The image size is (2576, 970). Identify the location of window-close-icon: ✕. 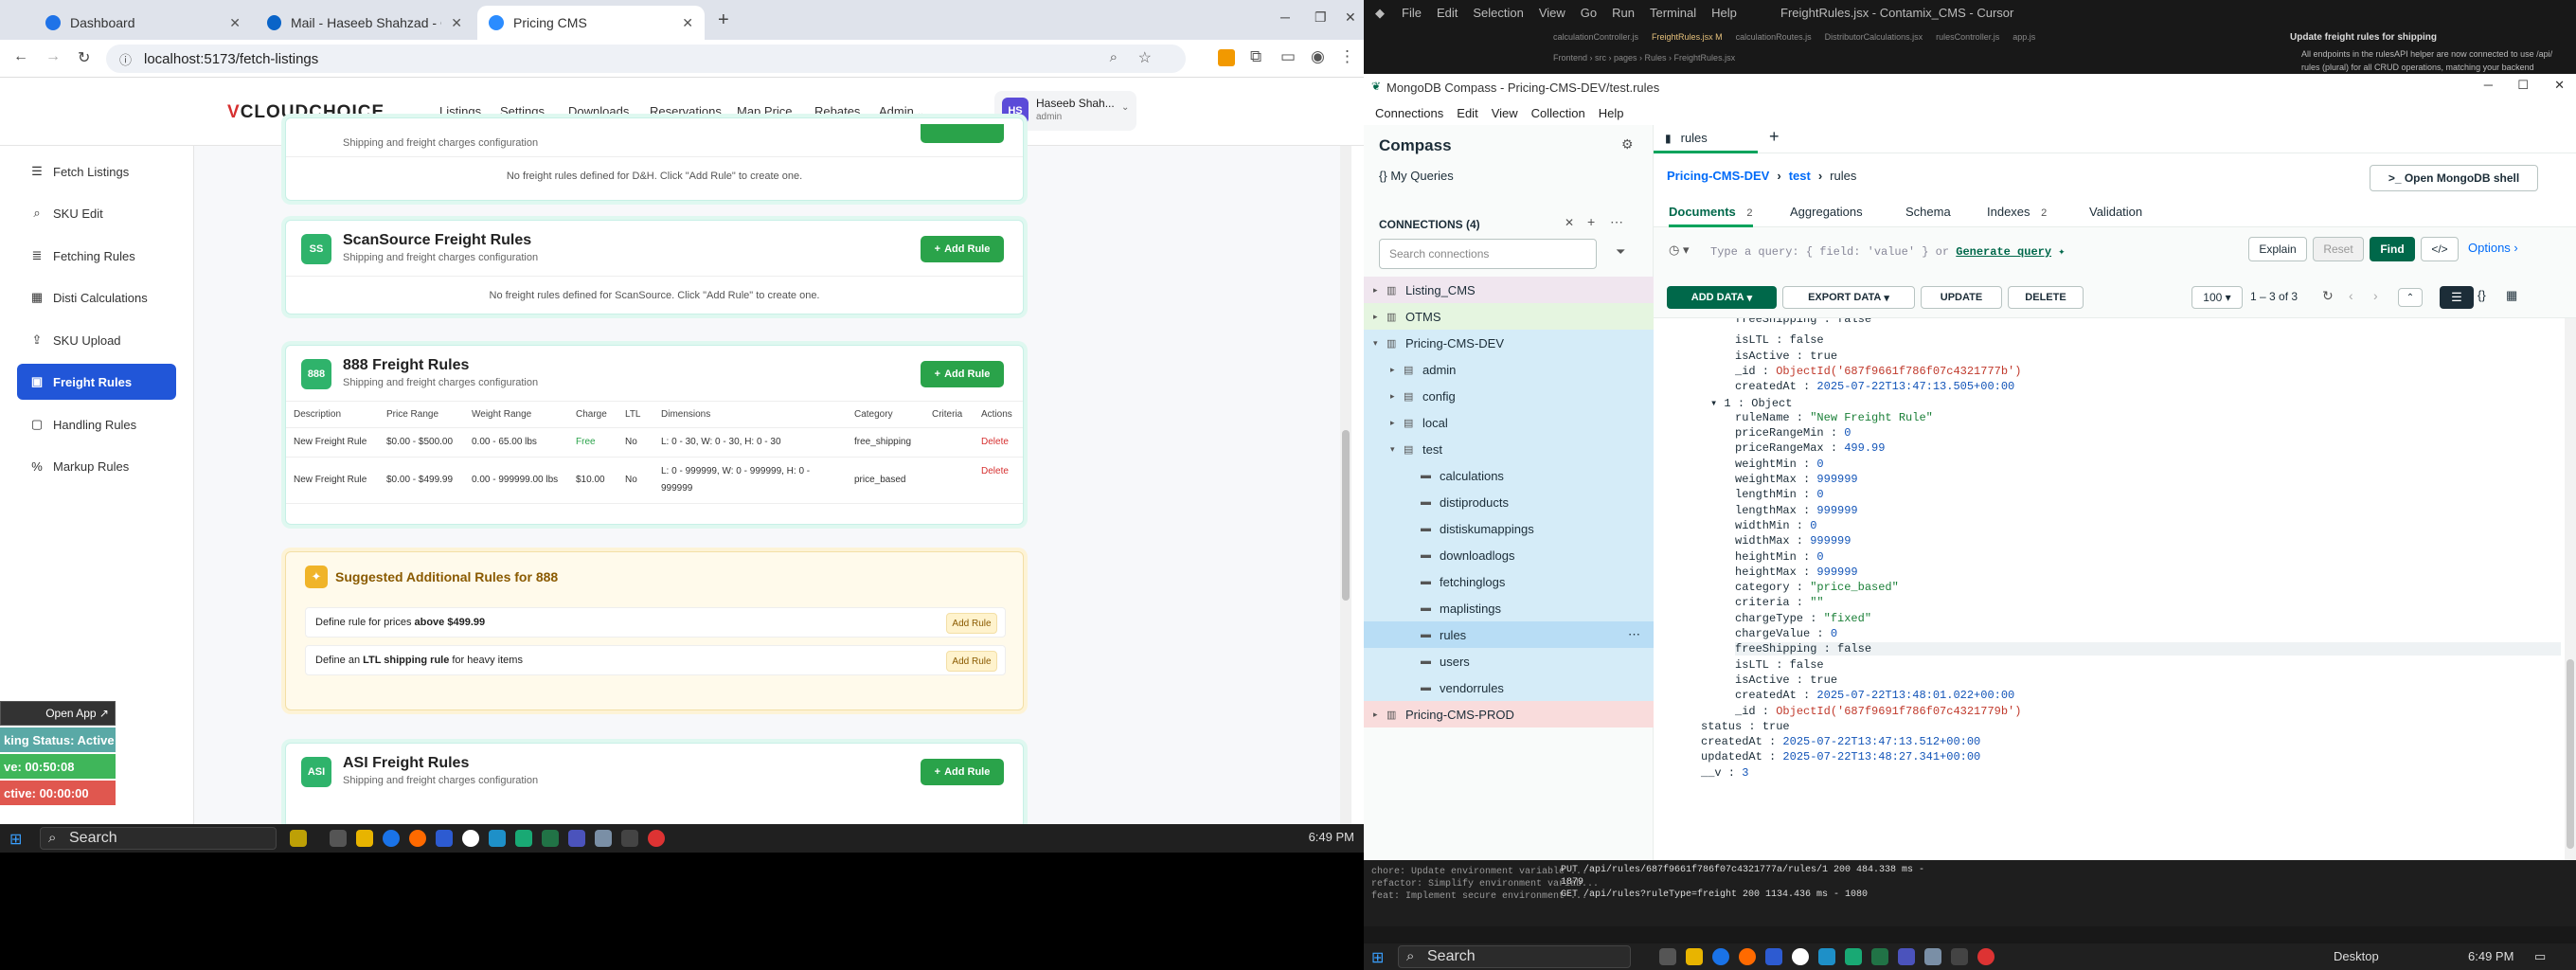
(1350, 17).